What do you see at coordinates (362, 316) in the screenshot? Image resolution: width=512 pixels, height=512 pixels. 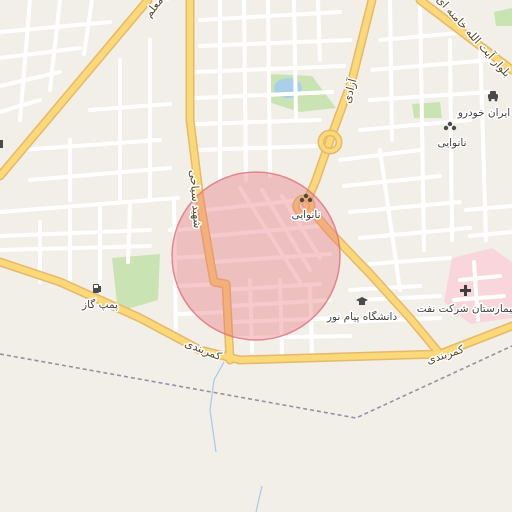 I see `poi-label: دانشگاه پیام نور` at bounding box center [362, 316].